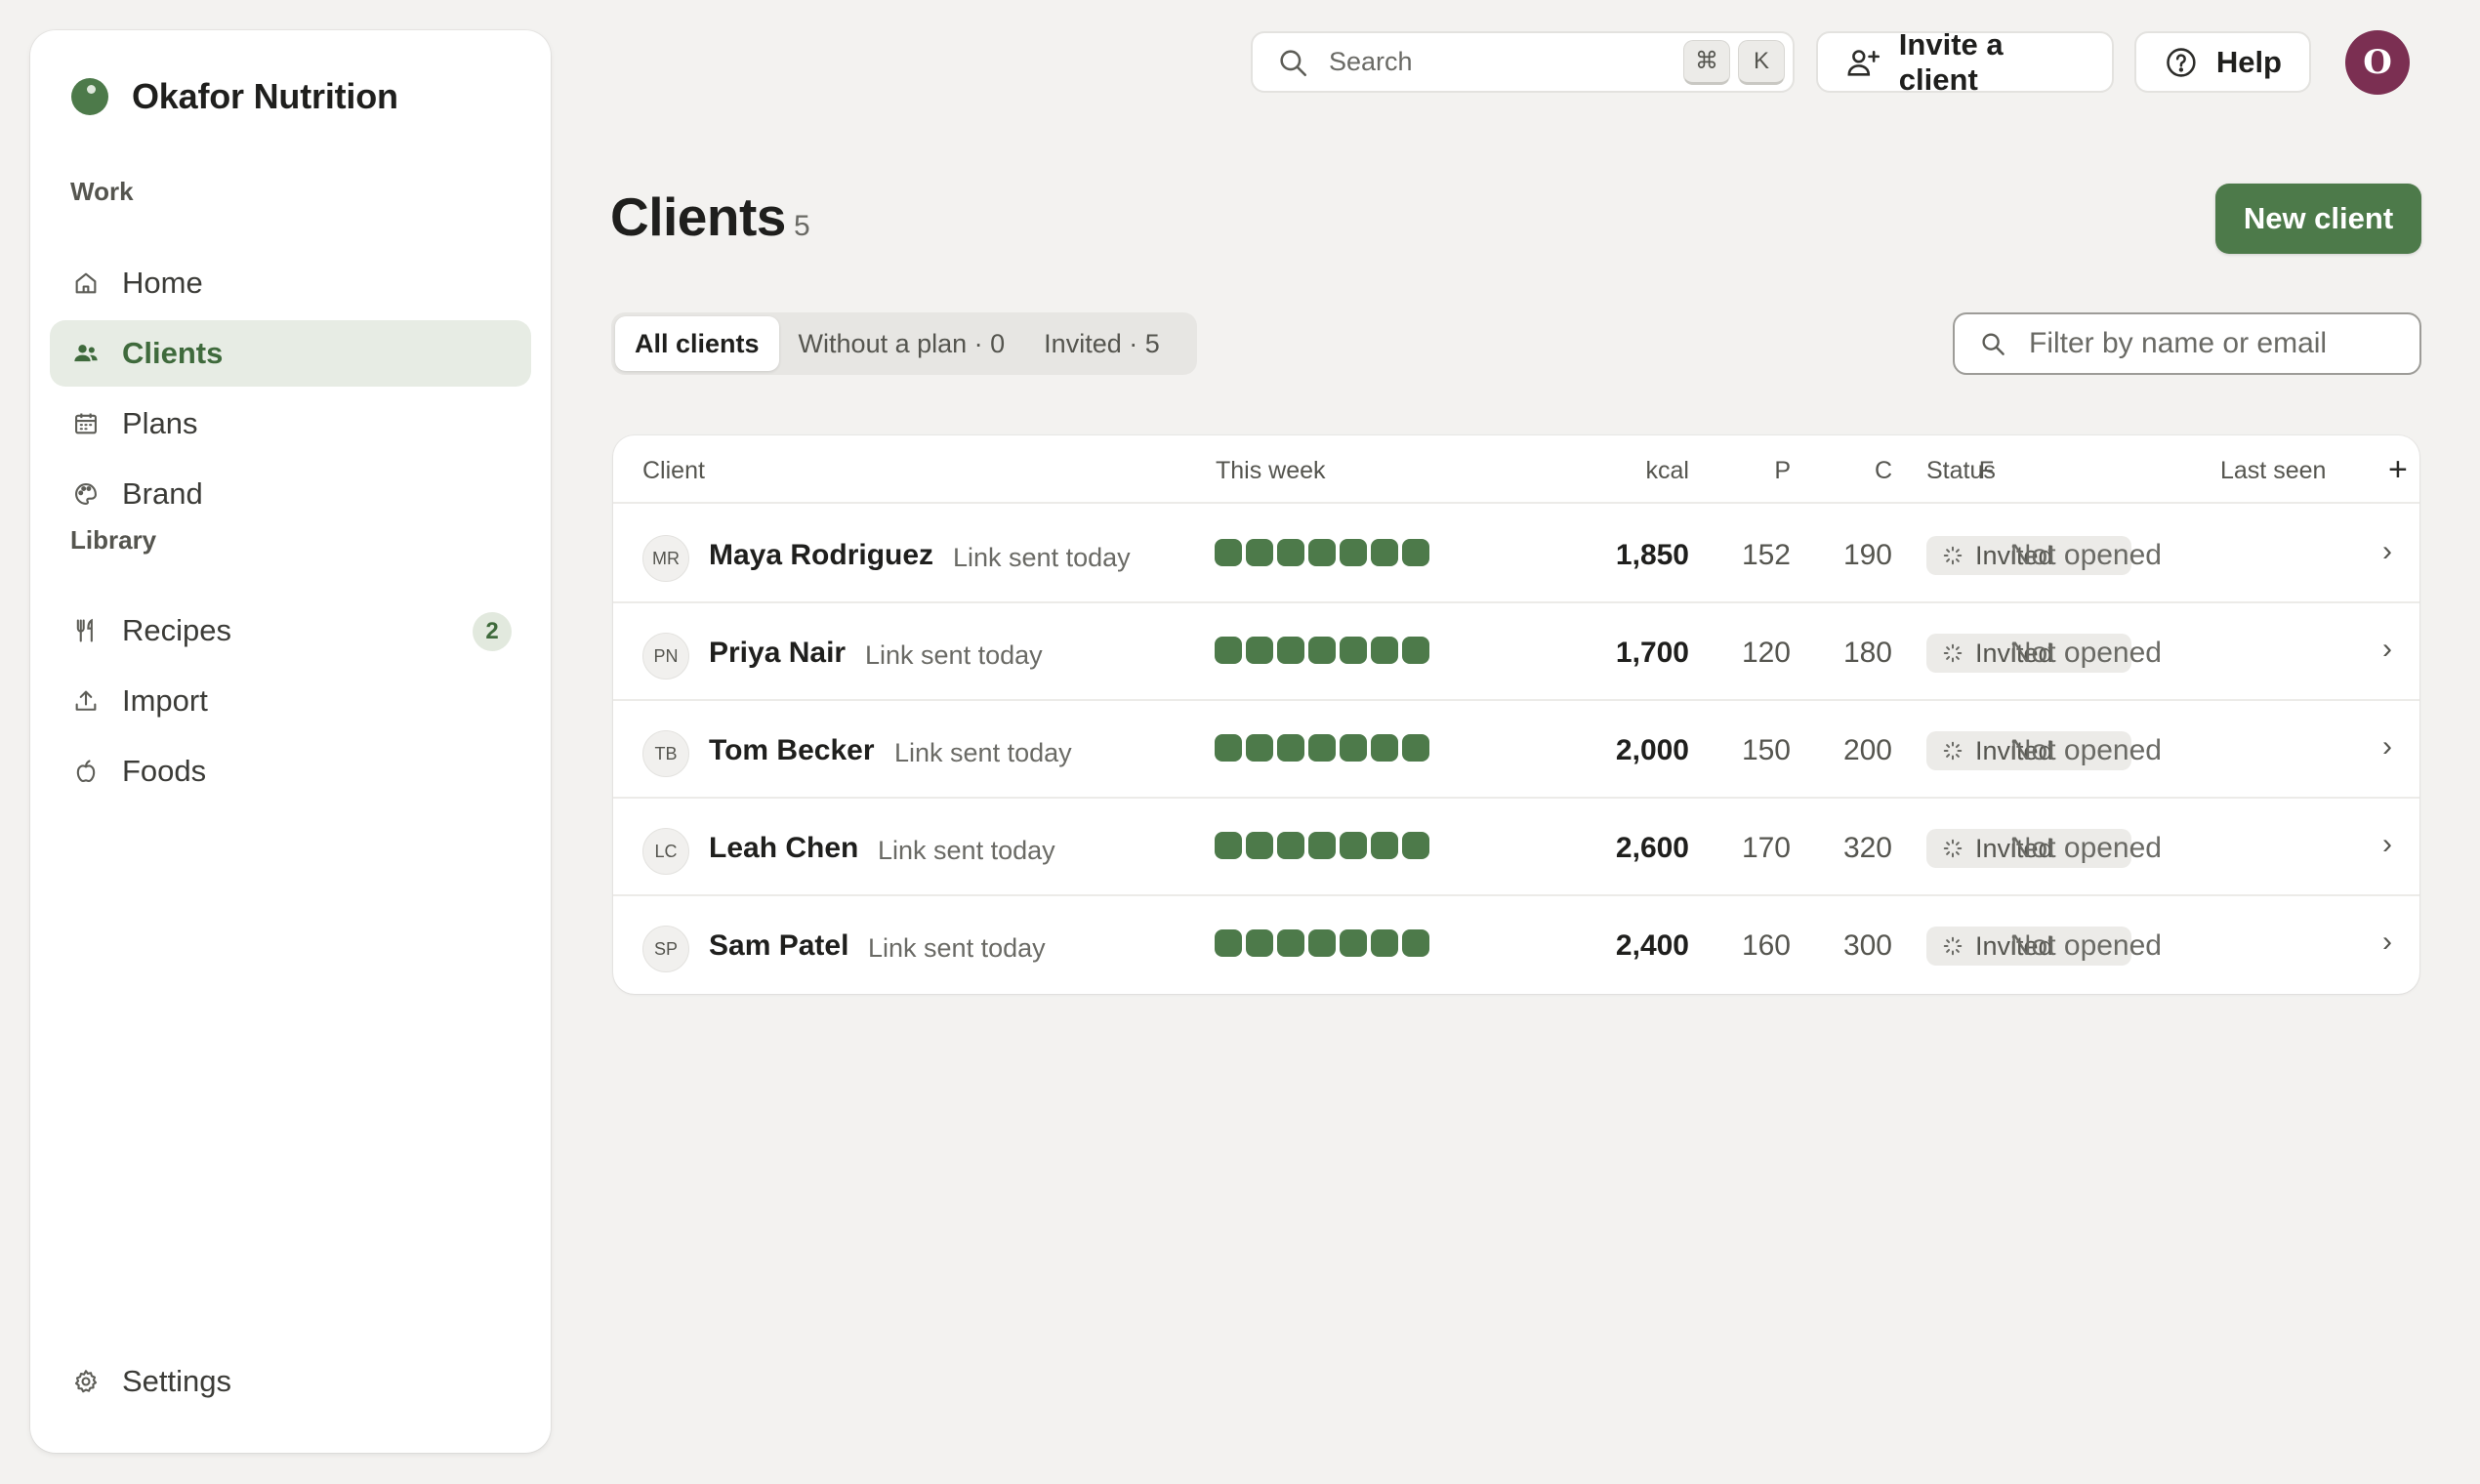 Image resolution: width=2480 pixels, height=1484 pixels. I want to click on shortcut-key-k: K, so click(1761, 62).